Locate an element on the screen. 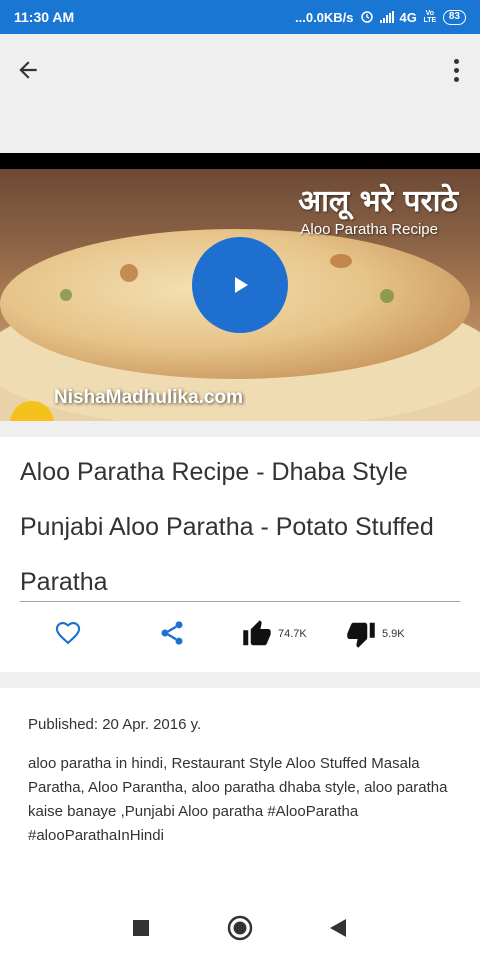 Image resolution: width=480 pixels, height=960 pixels. favorite-button is located at coordinates (68, 633).